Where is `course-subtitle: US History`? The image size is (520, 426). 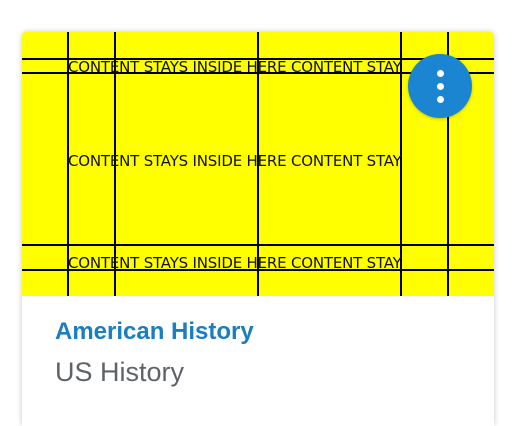 course-subtitle: US History is located at coordinates (120, 372).